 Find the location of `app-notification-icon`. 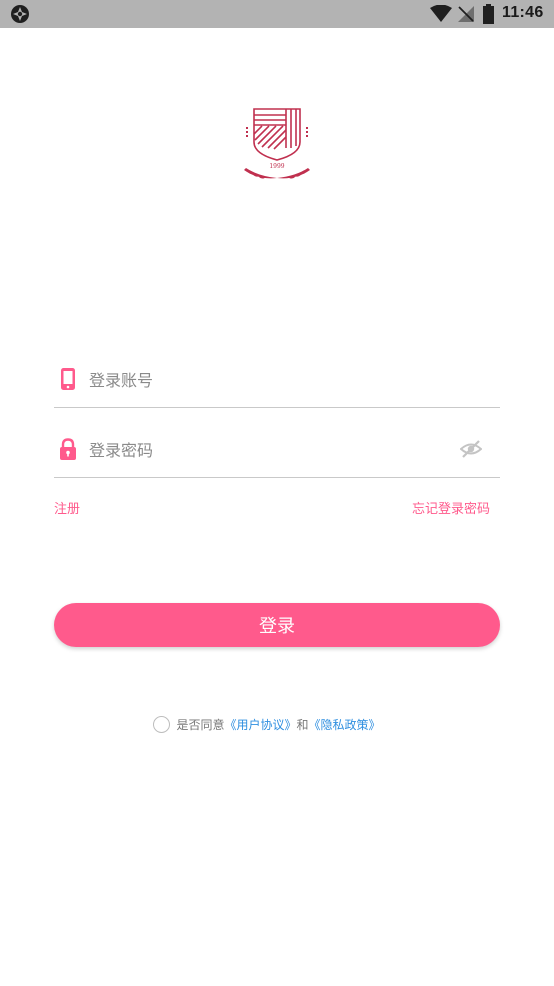

app-notification-icon is located at coordinates (20, 14).